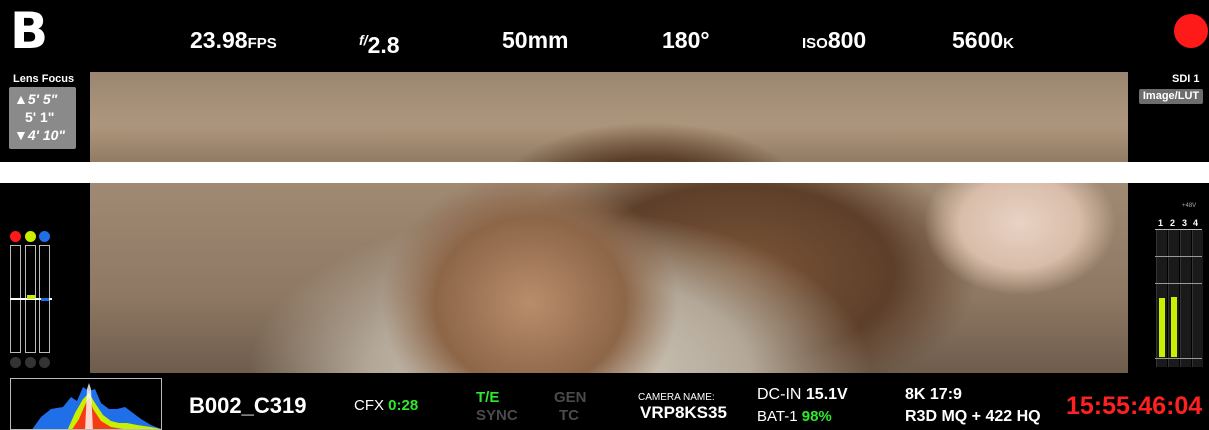 Image resolution: width=1209 pixels, height=430 pixels. Describe the element at coordinates (44, 79) in the screenshot. I see `lens-focus-title: Lens Focus` at that location.